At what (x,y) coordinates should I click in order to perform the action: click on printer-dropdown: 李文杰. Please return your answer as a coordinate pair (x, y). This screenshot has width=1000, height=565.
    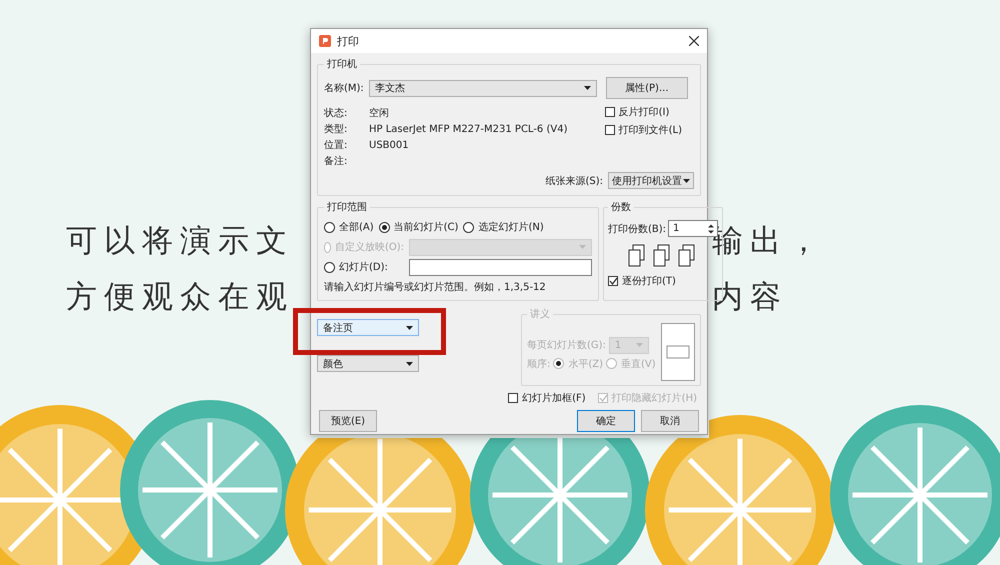
    Looking at the image, I should click on (482, 88).